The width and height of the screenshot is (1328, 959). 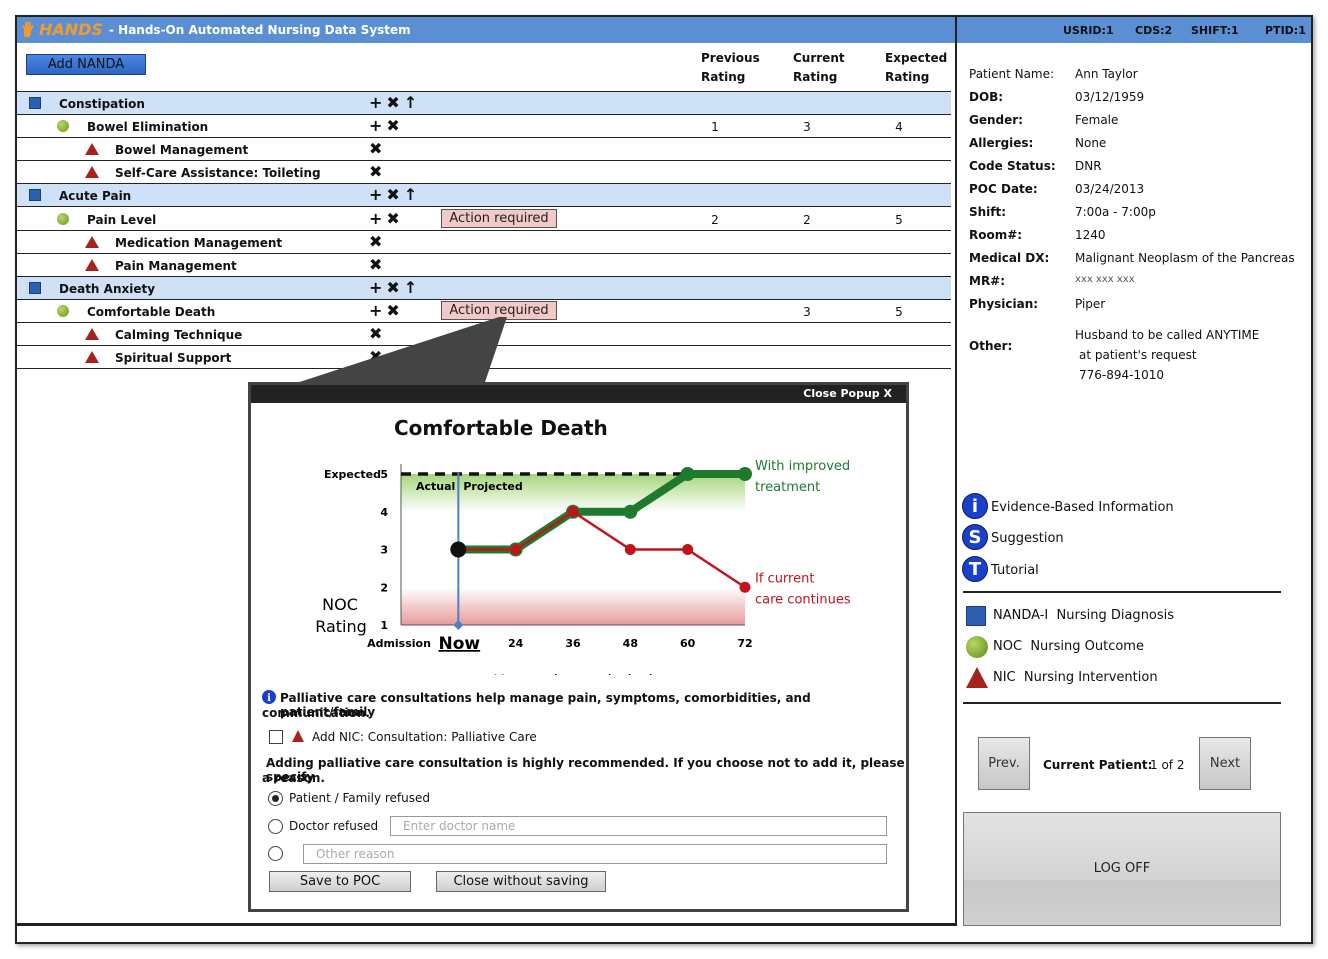 What do you see at coordinates (1098, 765) in the screenshot?
I see `current-patient-label: Current Patient:` at bounding box center [1098, 765].